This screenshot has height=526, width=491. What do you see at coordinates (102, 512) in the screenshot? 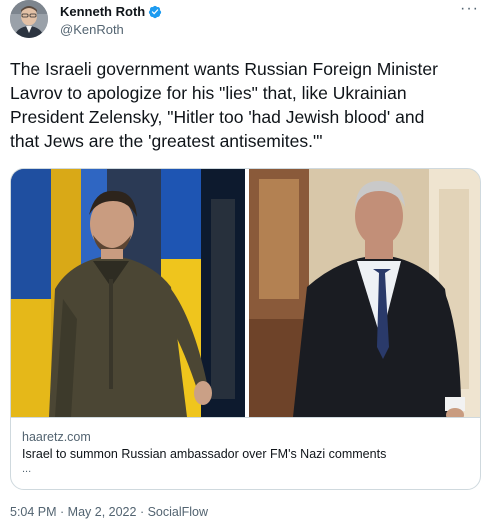
I see `tweet-date: May 2, 2022` at bounding box center [102, 512].